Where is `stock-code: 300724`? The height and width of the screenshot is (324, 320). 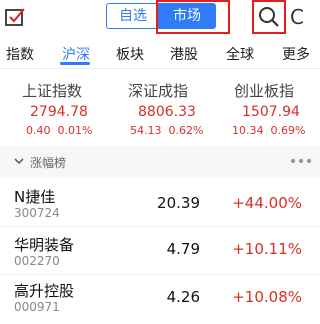
stock-code: 300724 is located at coordinates (37, 213).